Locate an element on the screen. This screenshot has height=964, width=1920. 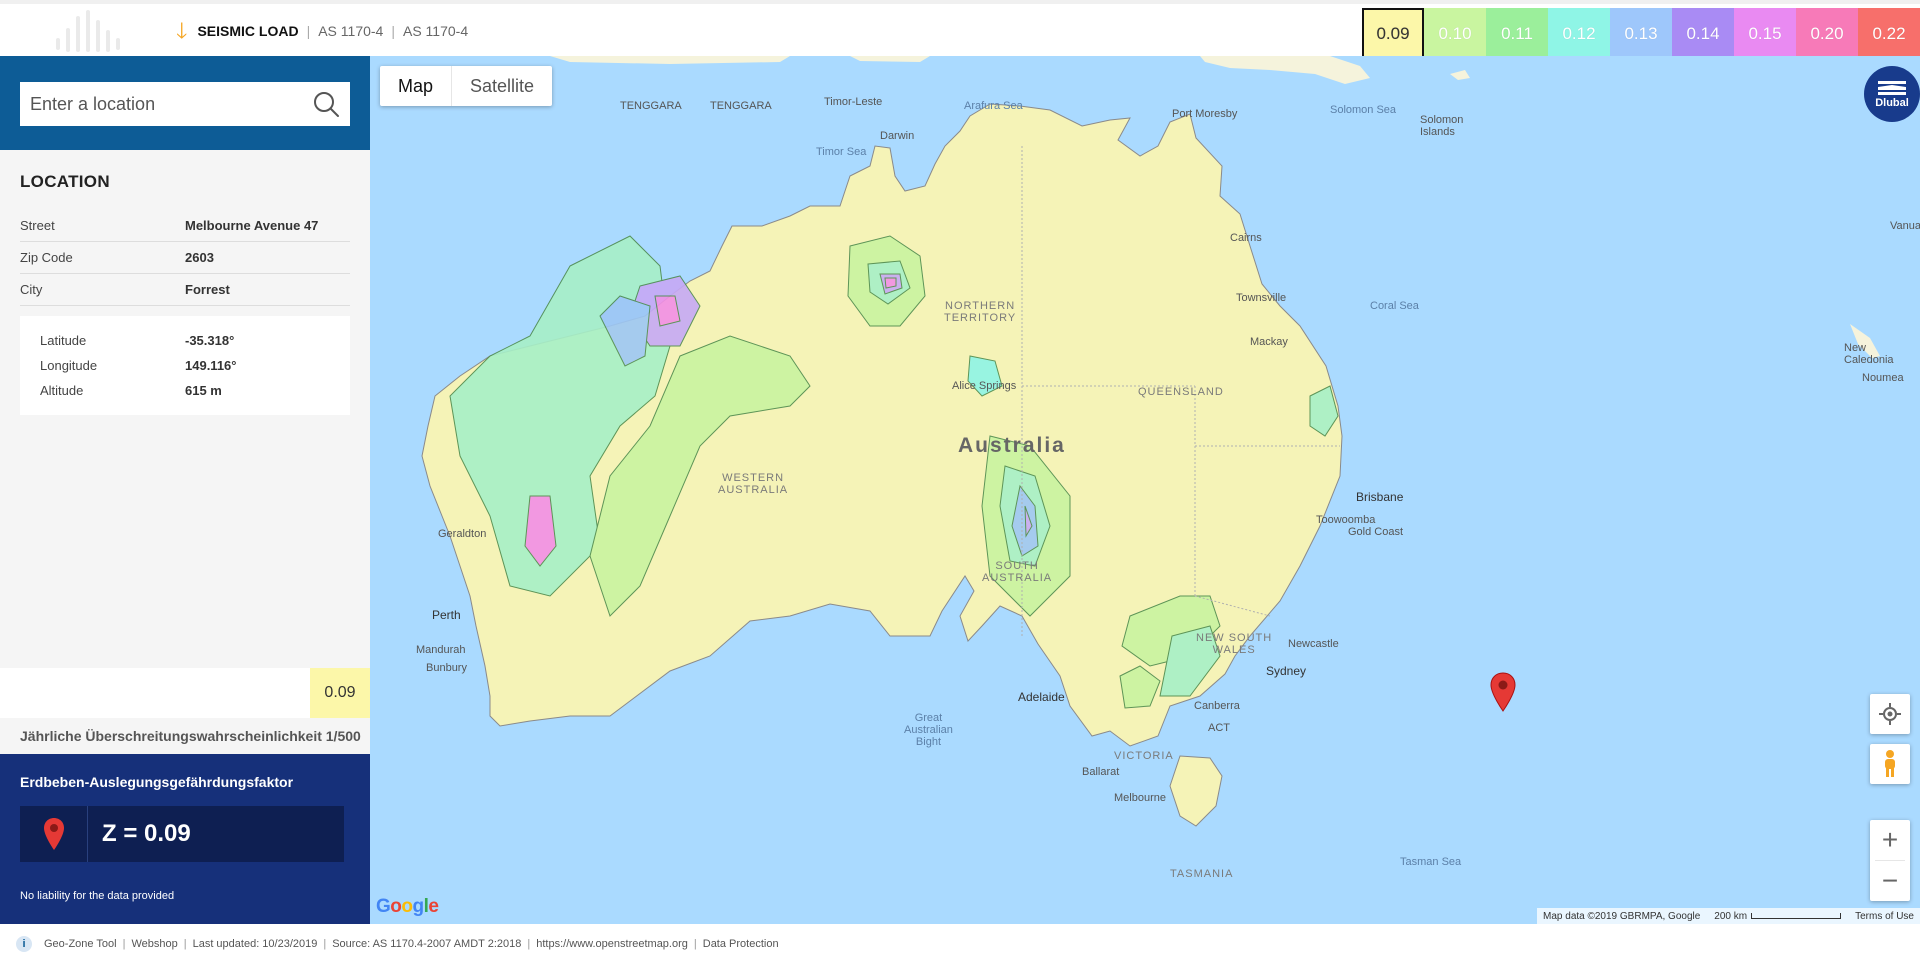
crosshair-icon is located at coordinates (1890, 714).